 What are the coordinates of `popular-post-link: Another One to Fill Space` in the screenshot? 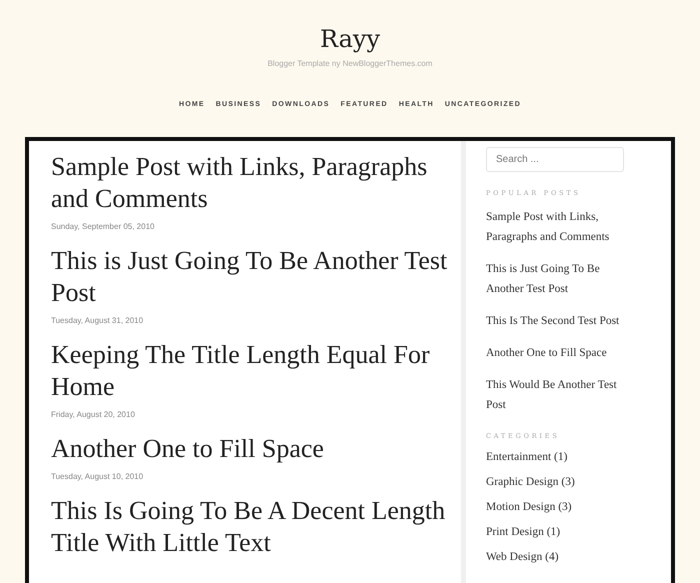 It's located at (556, 353).